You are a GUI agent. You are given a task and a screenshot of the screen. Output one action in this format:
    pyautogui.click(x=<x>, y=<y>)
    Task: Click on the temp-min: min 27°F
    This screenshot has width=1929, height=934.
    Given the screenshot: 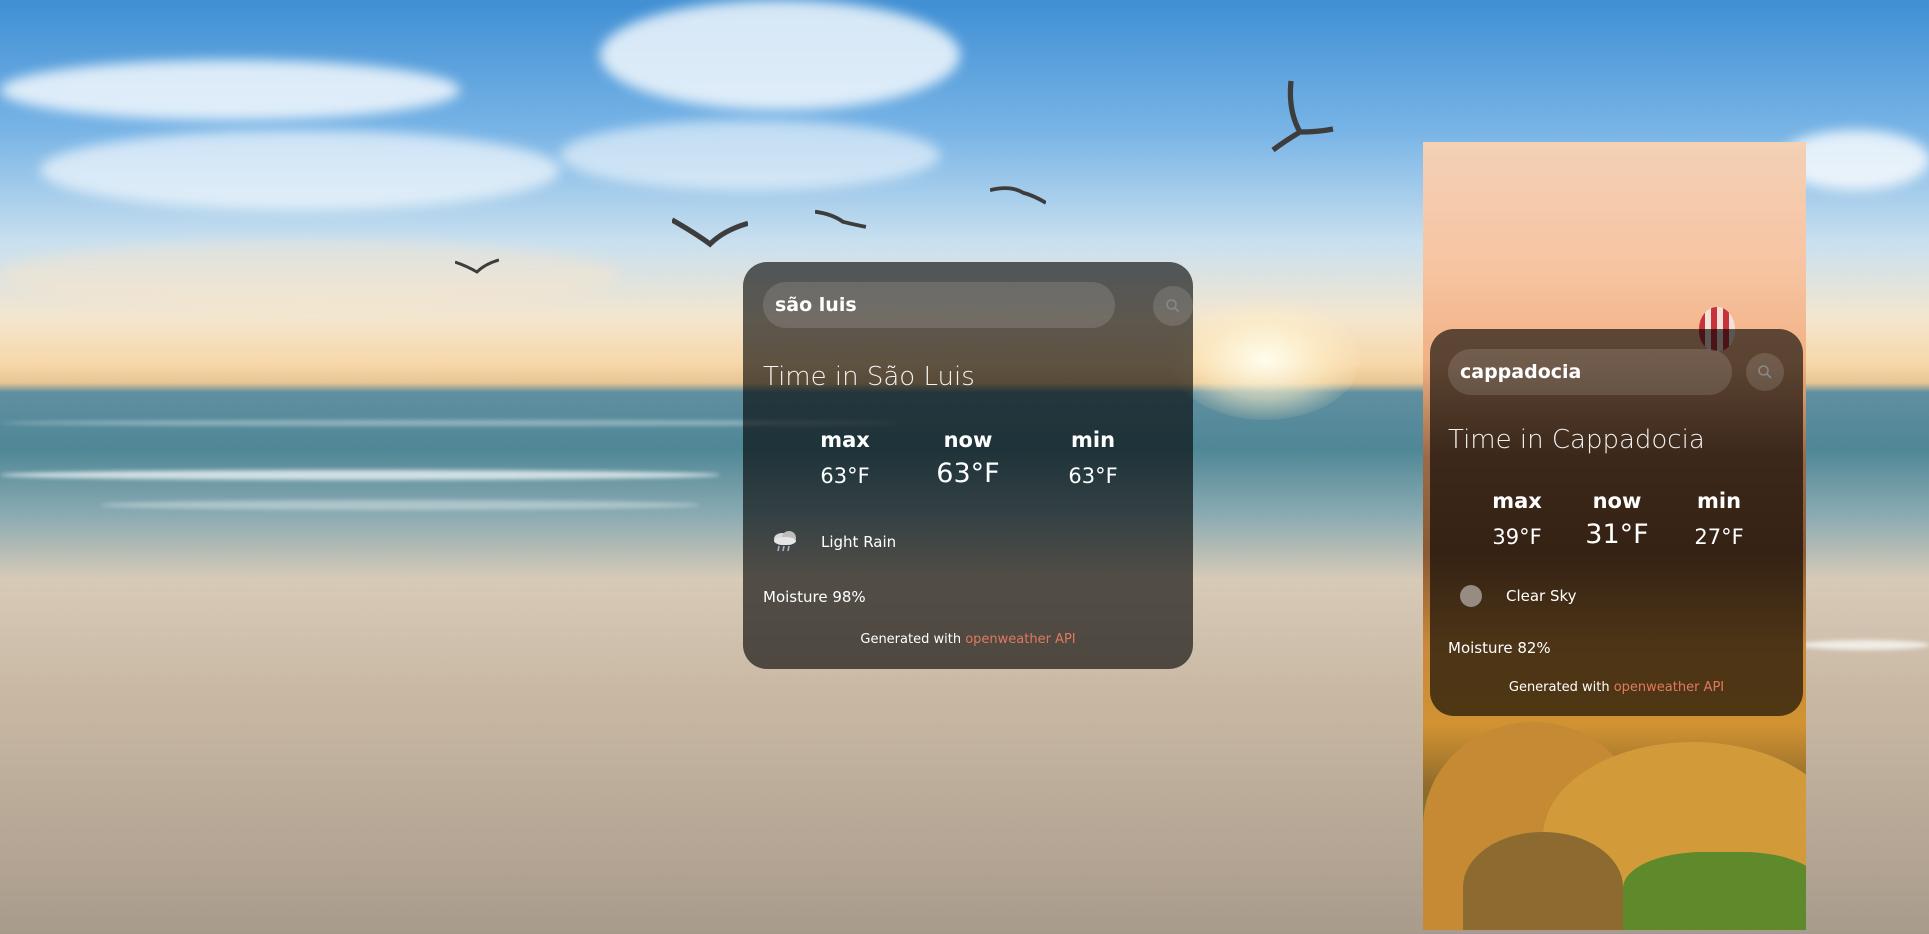 What is the action you would take?
    pyautogui.click(x=1719, y=519)
    